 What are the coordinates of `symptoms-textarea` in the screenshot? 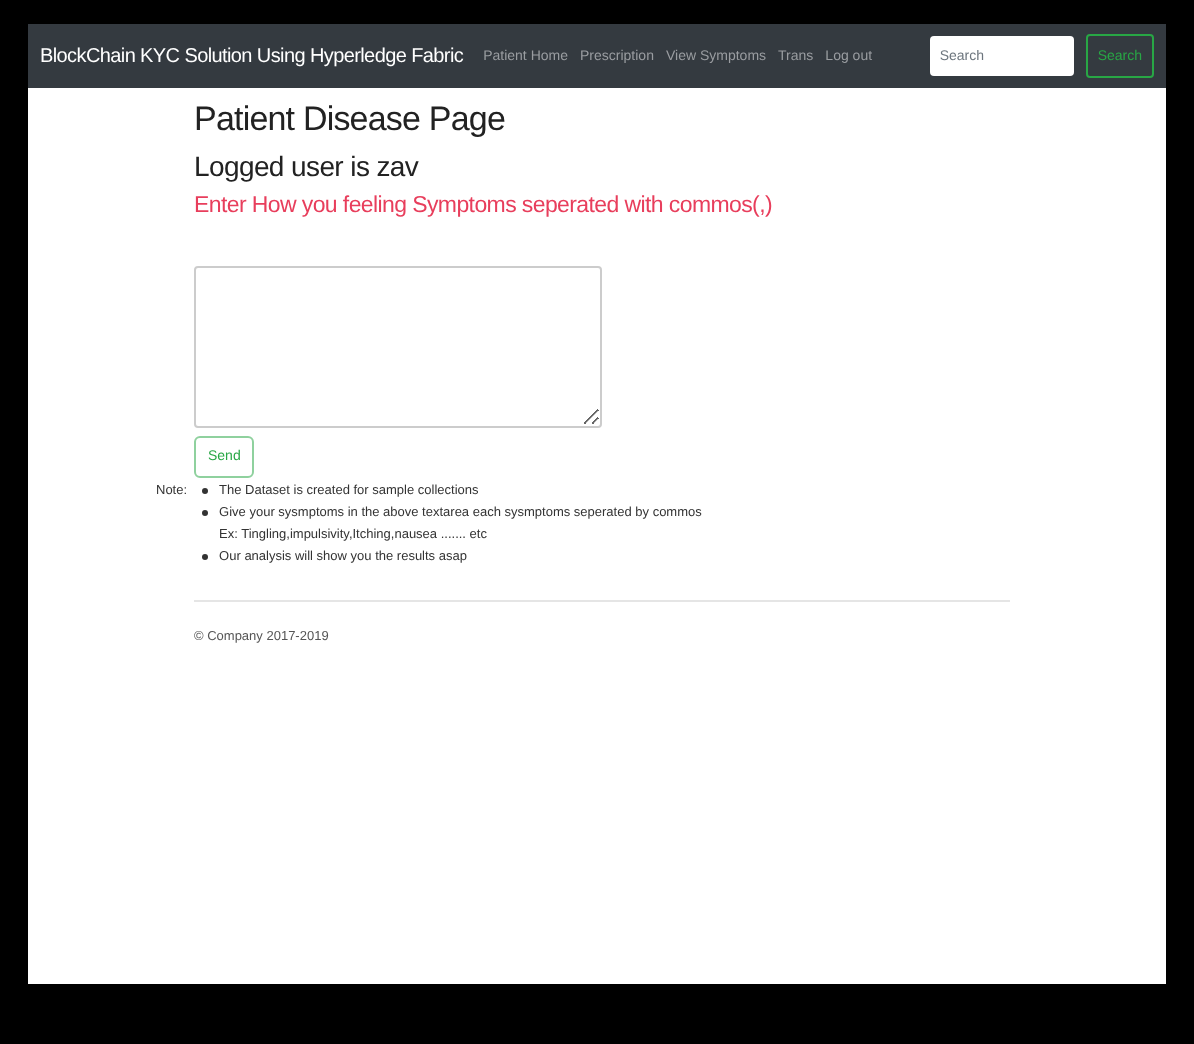 It's located at (398, 347).